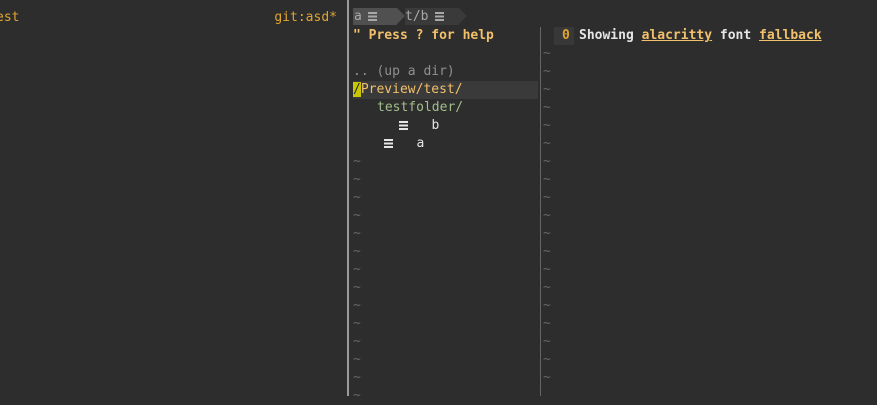  I want to click on tab-a: a, so click(379, 16).